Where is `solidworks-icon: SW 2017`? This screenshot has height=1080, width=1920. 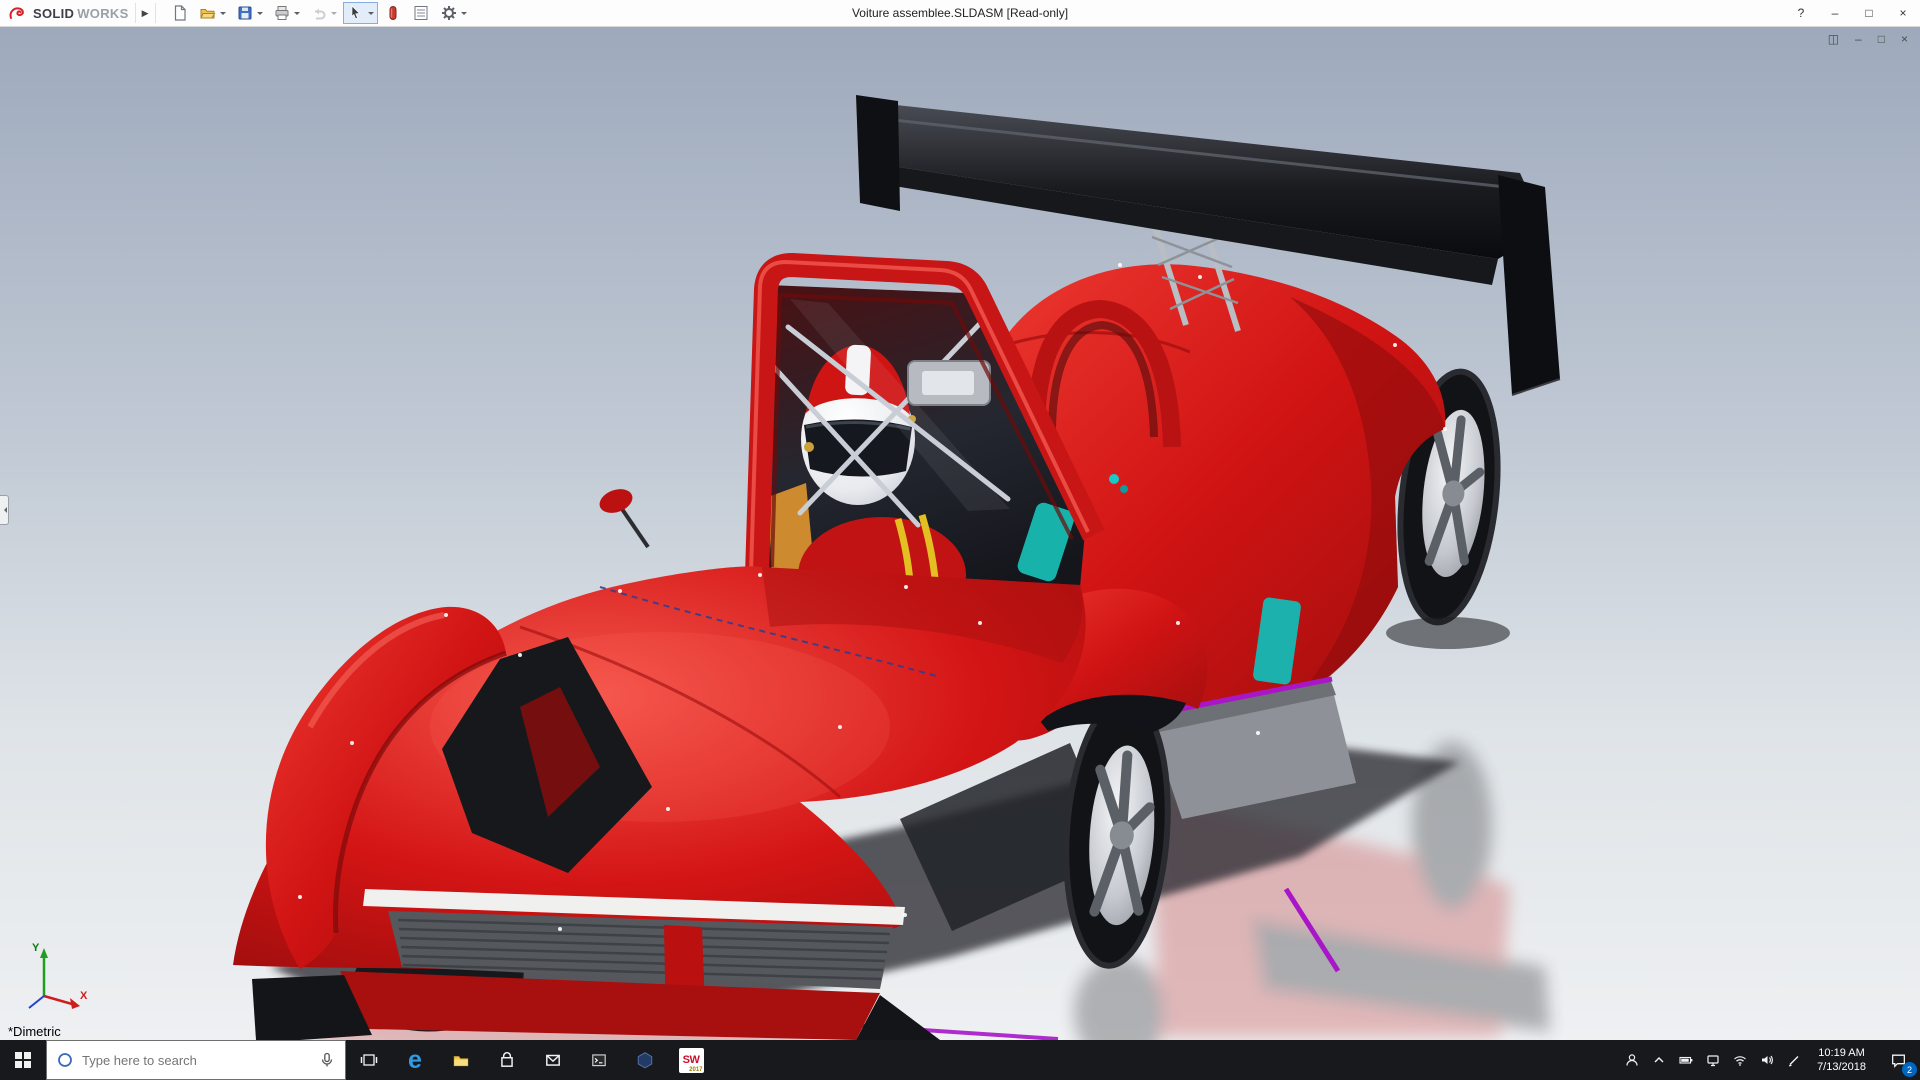 solidworks-icon: SW 2017 is located at coordinates (691, 1060).